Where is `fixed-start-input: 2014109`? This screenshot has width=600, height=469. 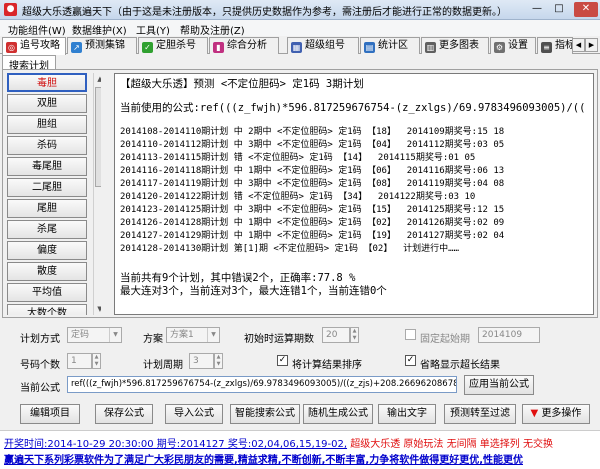
fixed-start-input: 2014109 is located at coordinates (509, 335).